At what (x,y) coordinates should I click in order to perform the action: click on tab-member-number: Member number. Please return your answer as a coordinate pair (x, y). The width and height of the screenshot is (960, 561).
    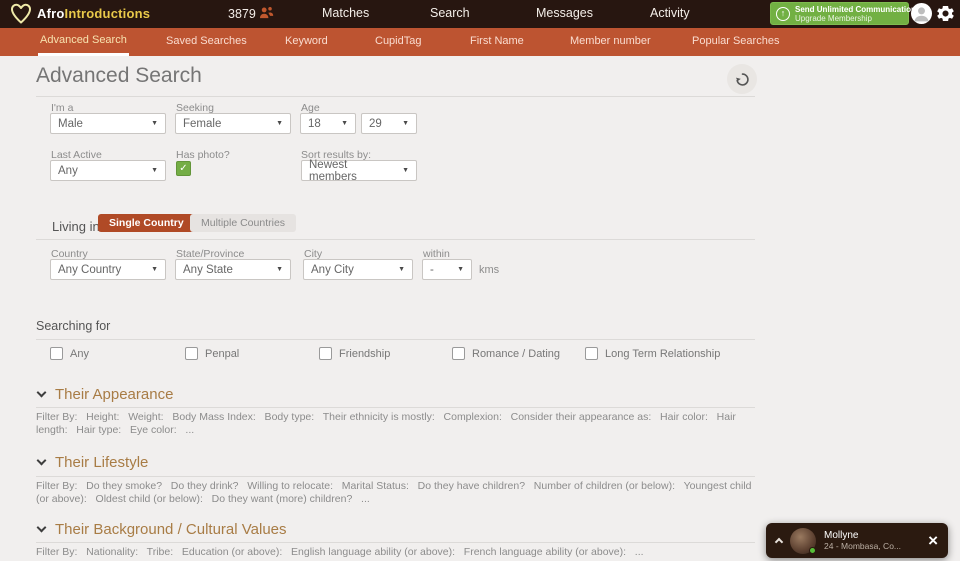
    Looking at the image, I should click on (610, 42).